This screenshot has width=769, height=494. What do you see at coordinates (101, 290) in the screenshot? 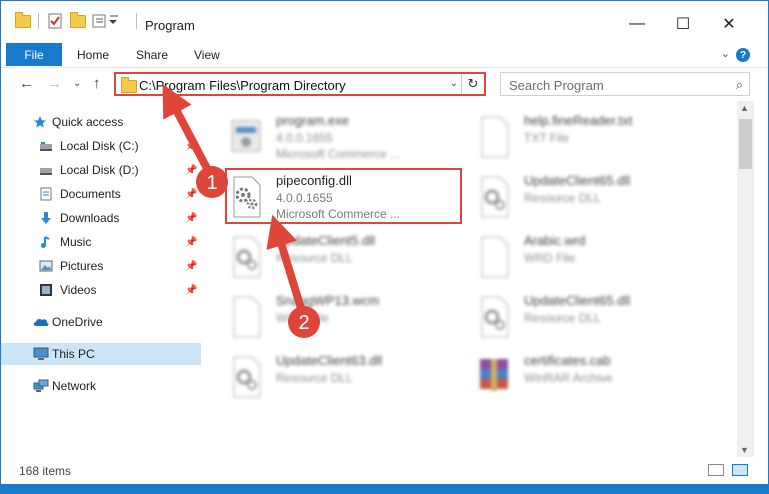
I see `sidebar-item-videos: Videos 📌` at bounding box center [101, 290].